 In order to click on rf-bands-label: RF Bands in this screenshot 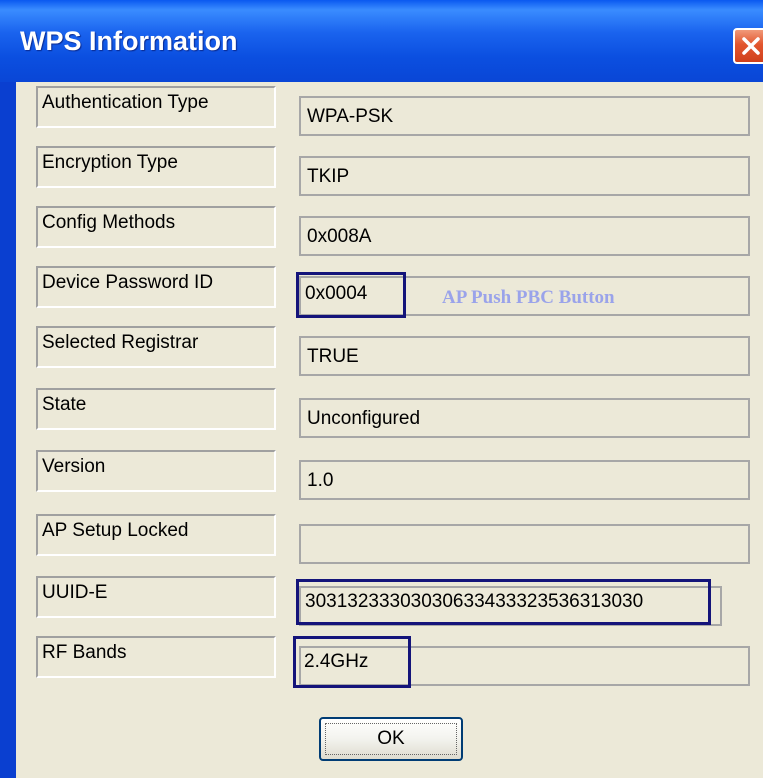, I will do `click(156, 657)`.